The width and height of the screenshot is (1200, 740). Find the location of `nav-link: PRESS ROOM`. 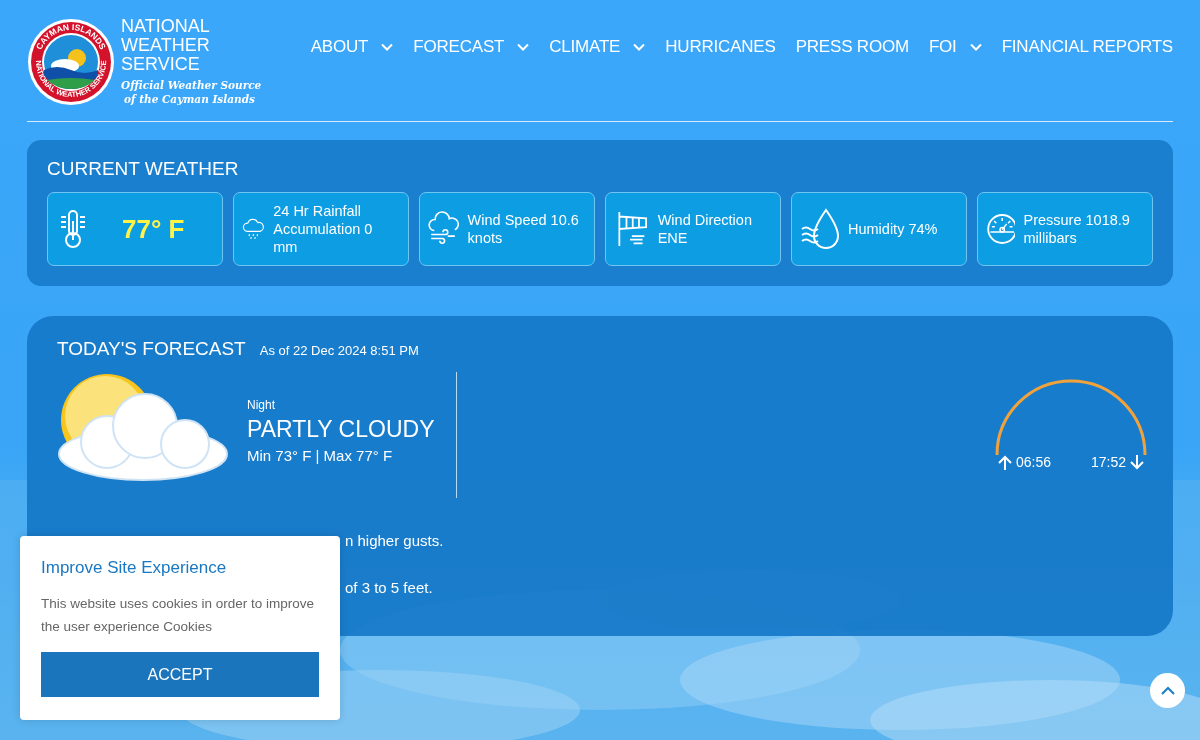

nav-link: PRESS ROOM is located at coordinates (852, 46).